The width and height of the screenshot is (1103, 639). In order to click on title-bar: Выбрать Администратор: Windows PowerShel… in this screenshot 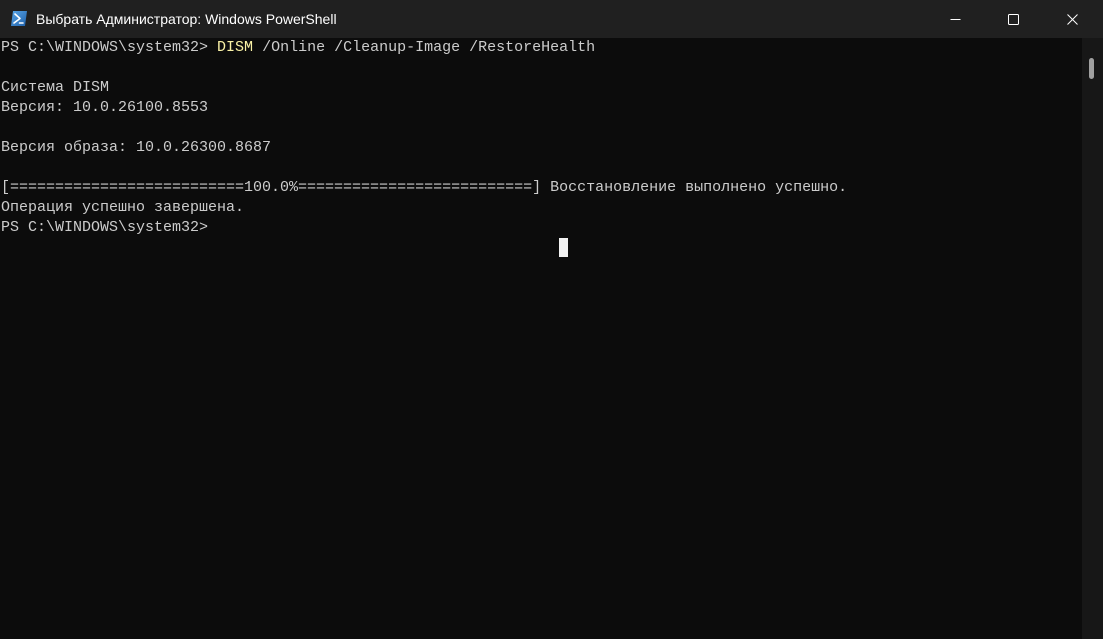, I will do `click(551, 19)`.